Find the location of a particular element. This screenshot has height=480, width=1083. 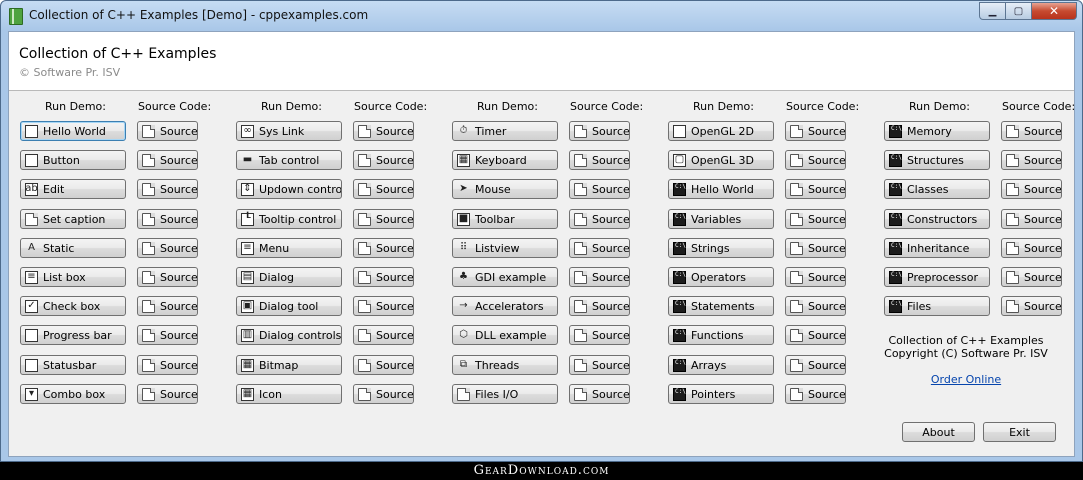

demo-button: C:\ Files is located at coordinates (937, 306).